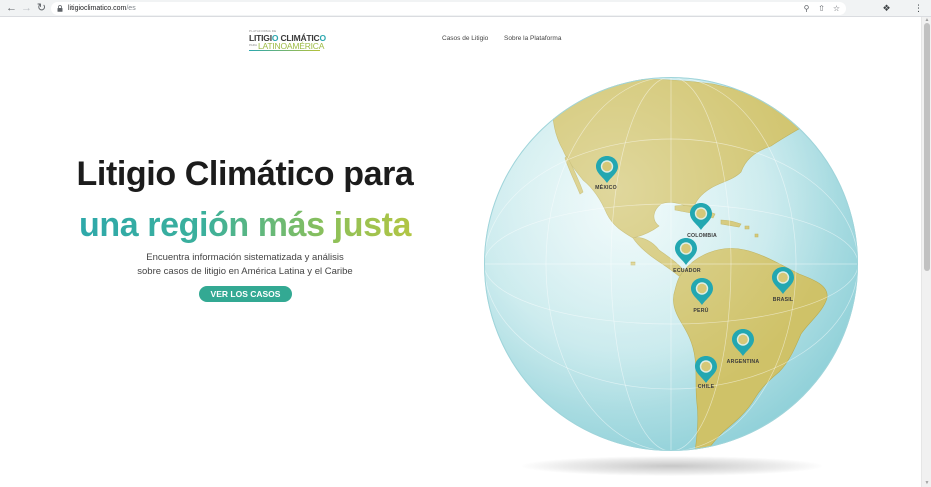 The width and height of the screenshot is (931, 487). I want to click on map-pin-icon-peru, so click(702, 292).